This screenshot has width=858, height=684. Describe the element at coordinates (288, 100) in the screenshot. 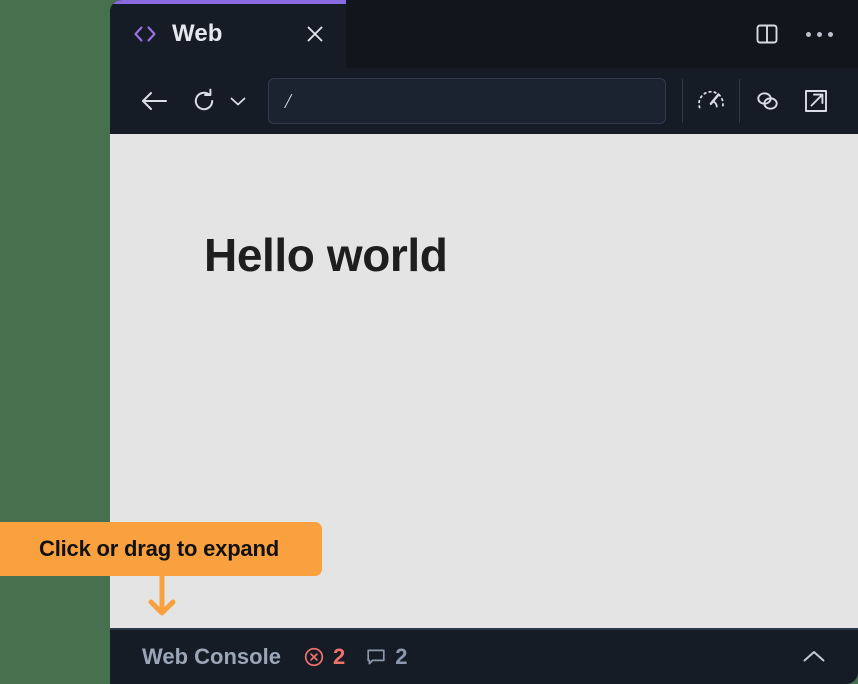

I see `url-value: /` at that location.